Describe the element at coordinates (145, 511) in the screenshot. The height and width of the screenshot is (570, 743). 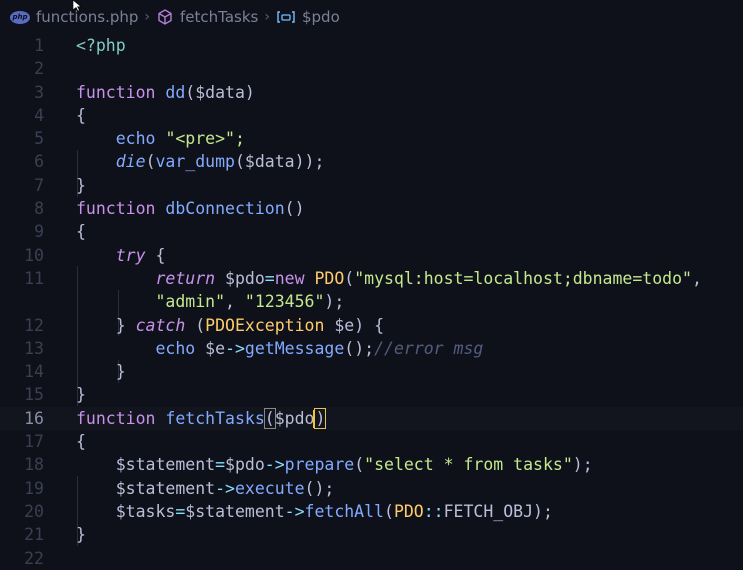
I see `variable: $tasks` at that location.